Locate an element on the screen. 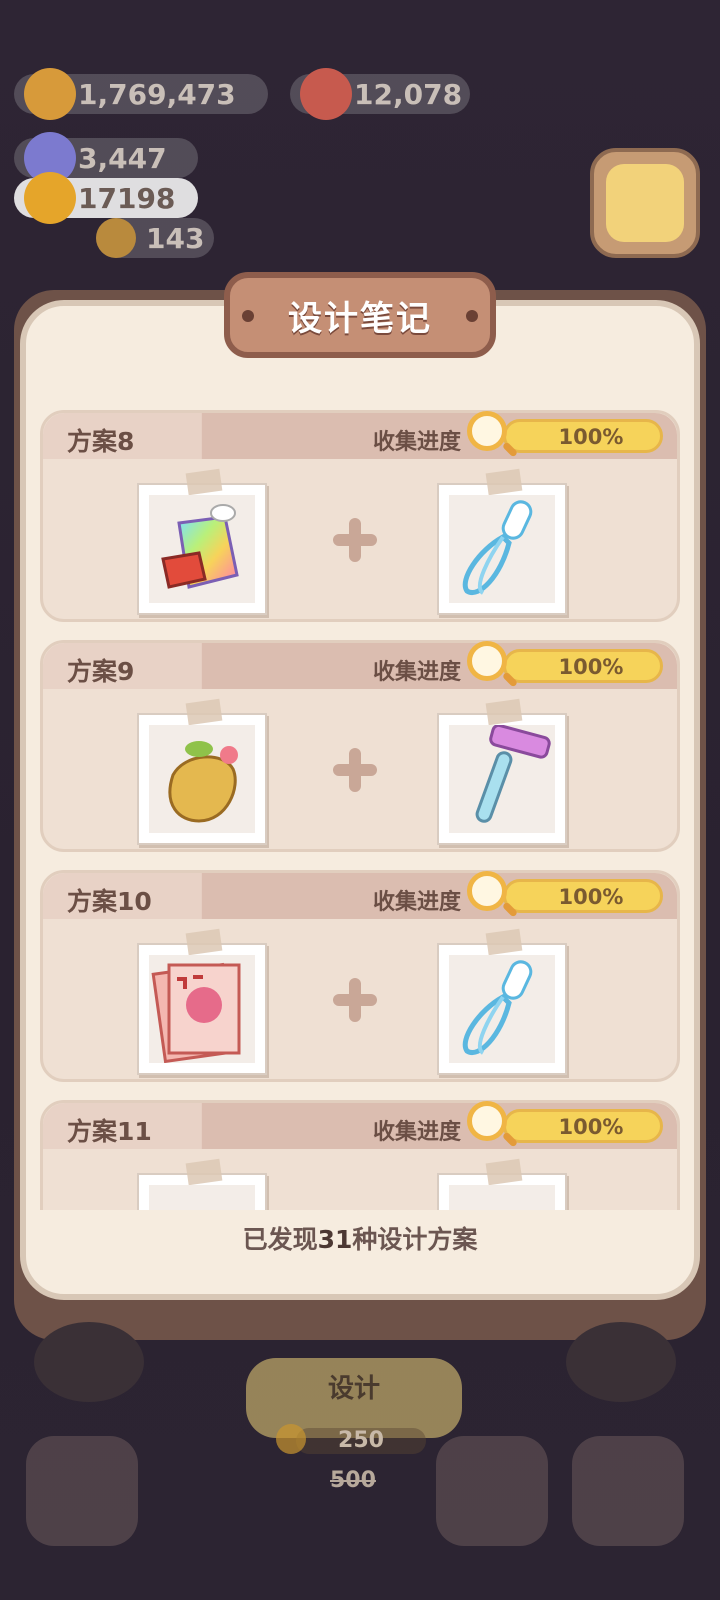 The width and height of the screenshot is (720, 1600). bear-counter: 143 is located at coordinates (155, 238).